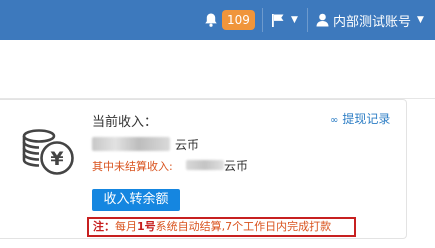  Describe the element at coordinates (131, 144) in the screenshot. I see `current-income-amount-redacted` at that location.